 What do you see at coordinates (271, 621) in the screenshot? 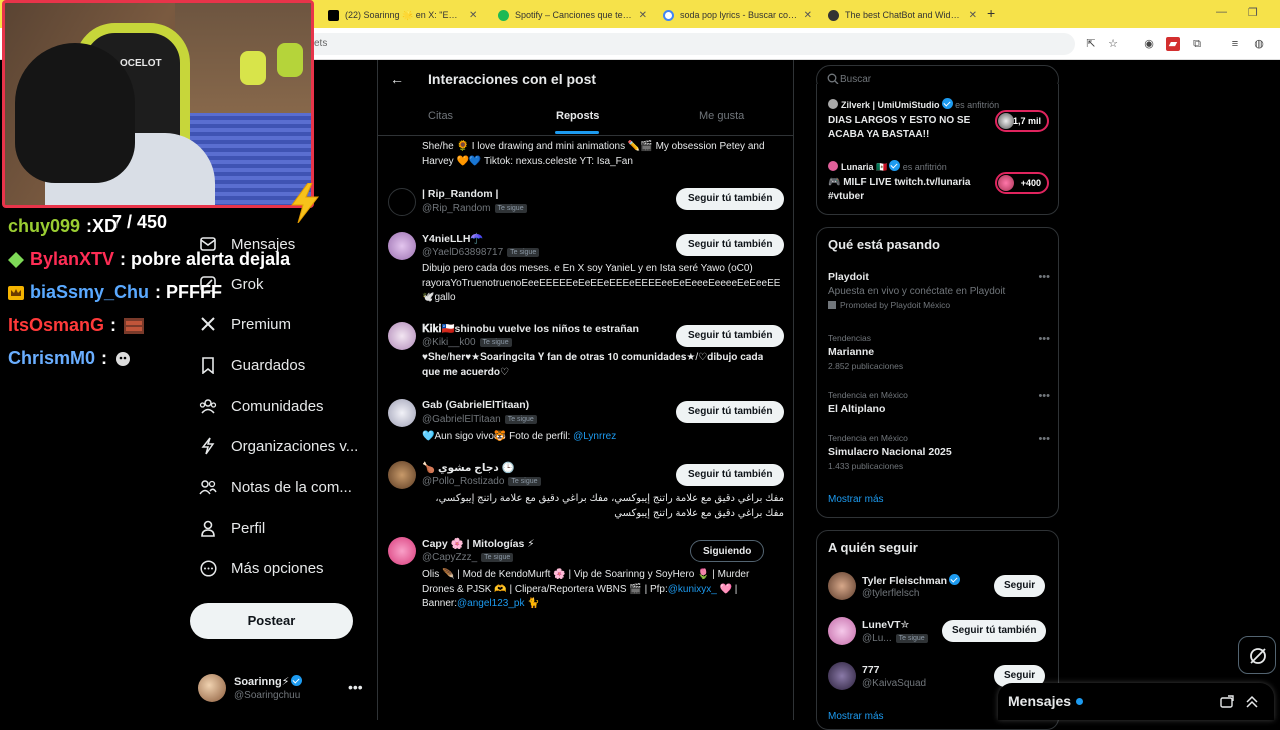
I see `post-button: Postear` at bounding box center [271, 621].